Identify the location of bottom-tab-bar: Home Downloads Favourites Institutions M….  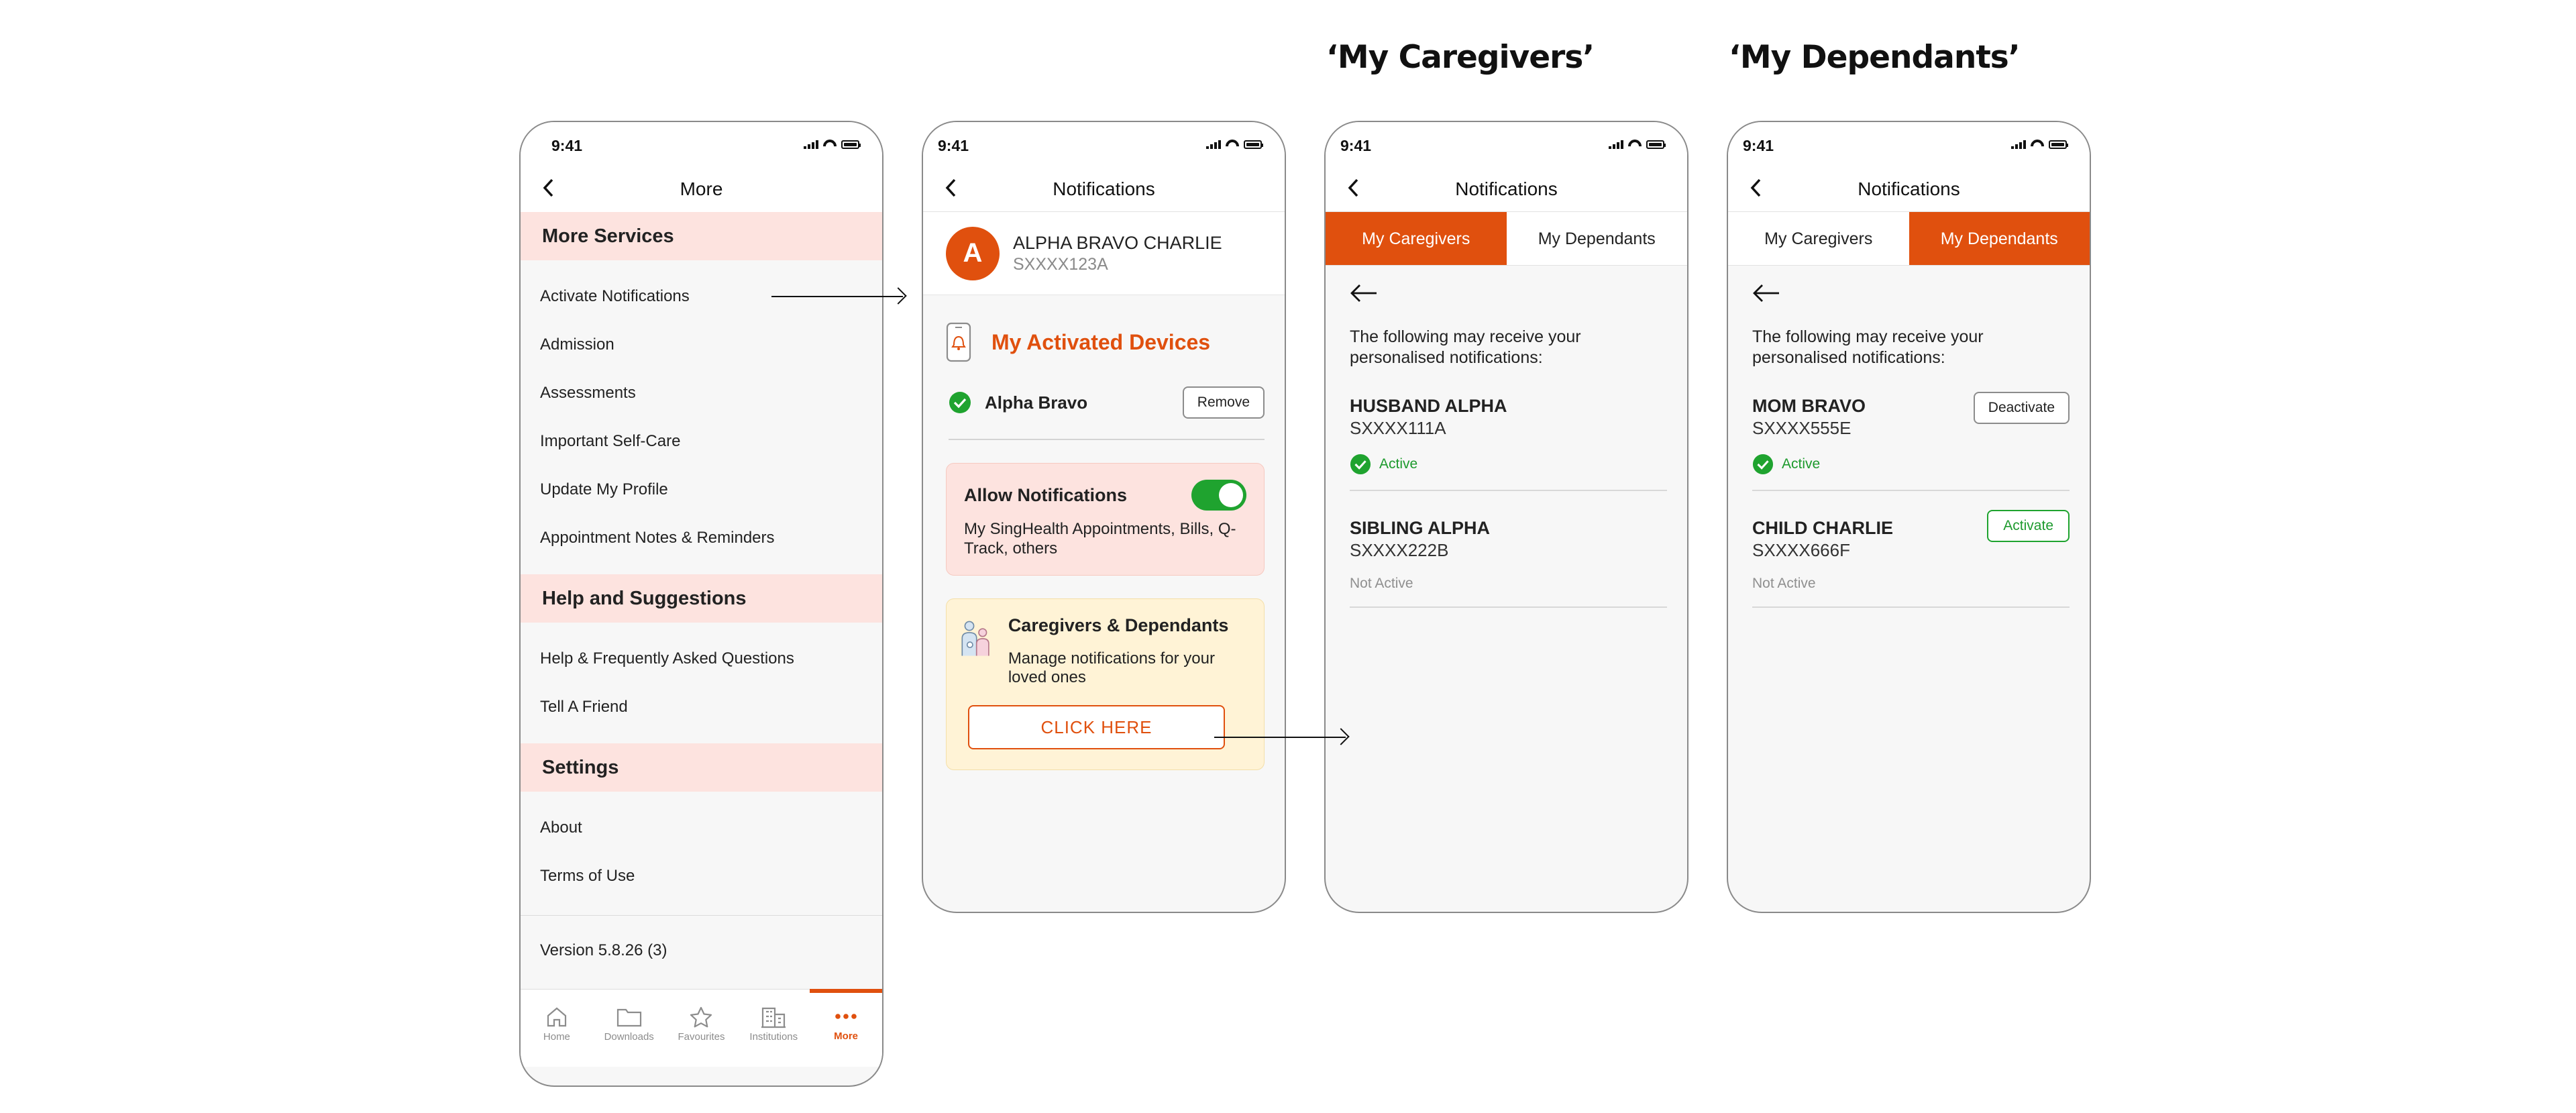
(701, 1028).